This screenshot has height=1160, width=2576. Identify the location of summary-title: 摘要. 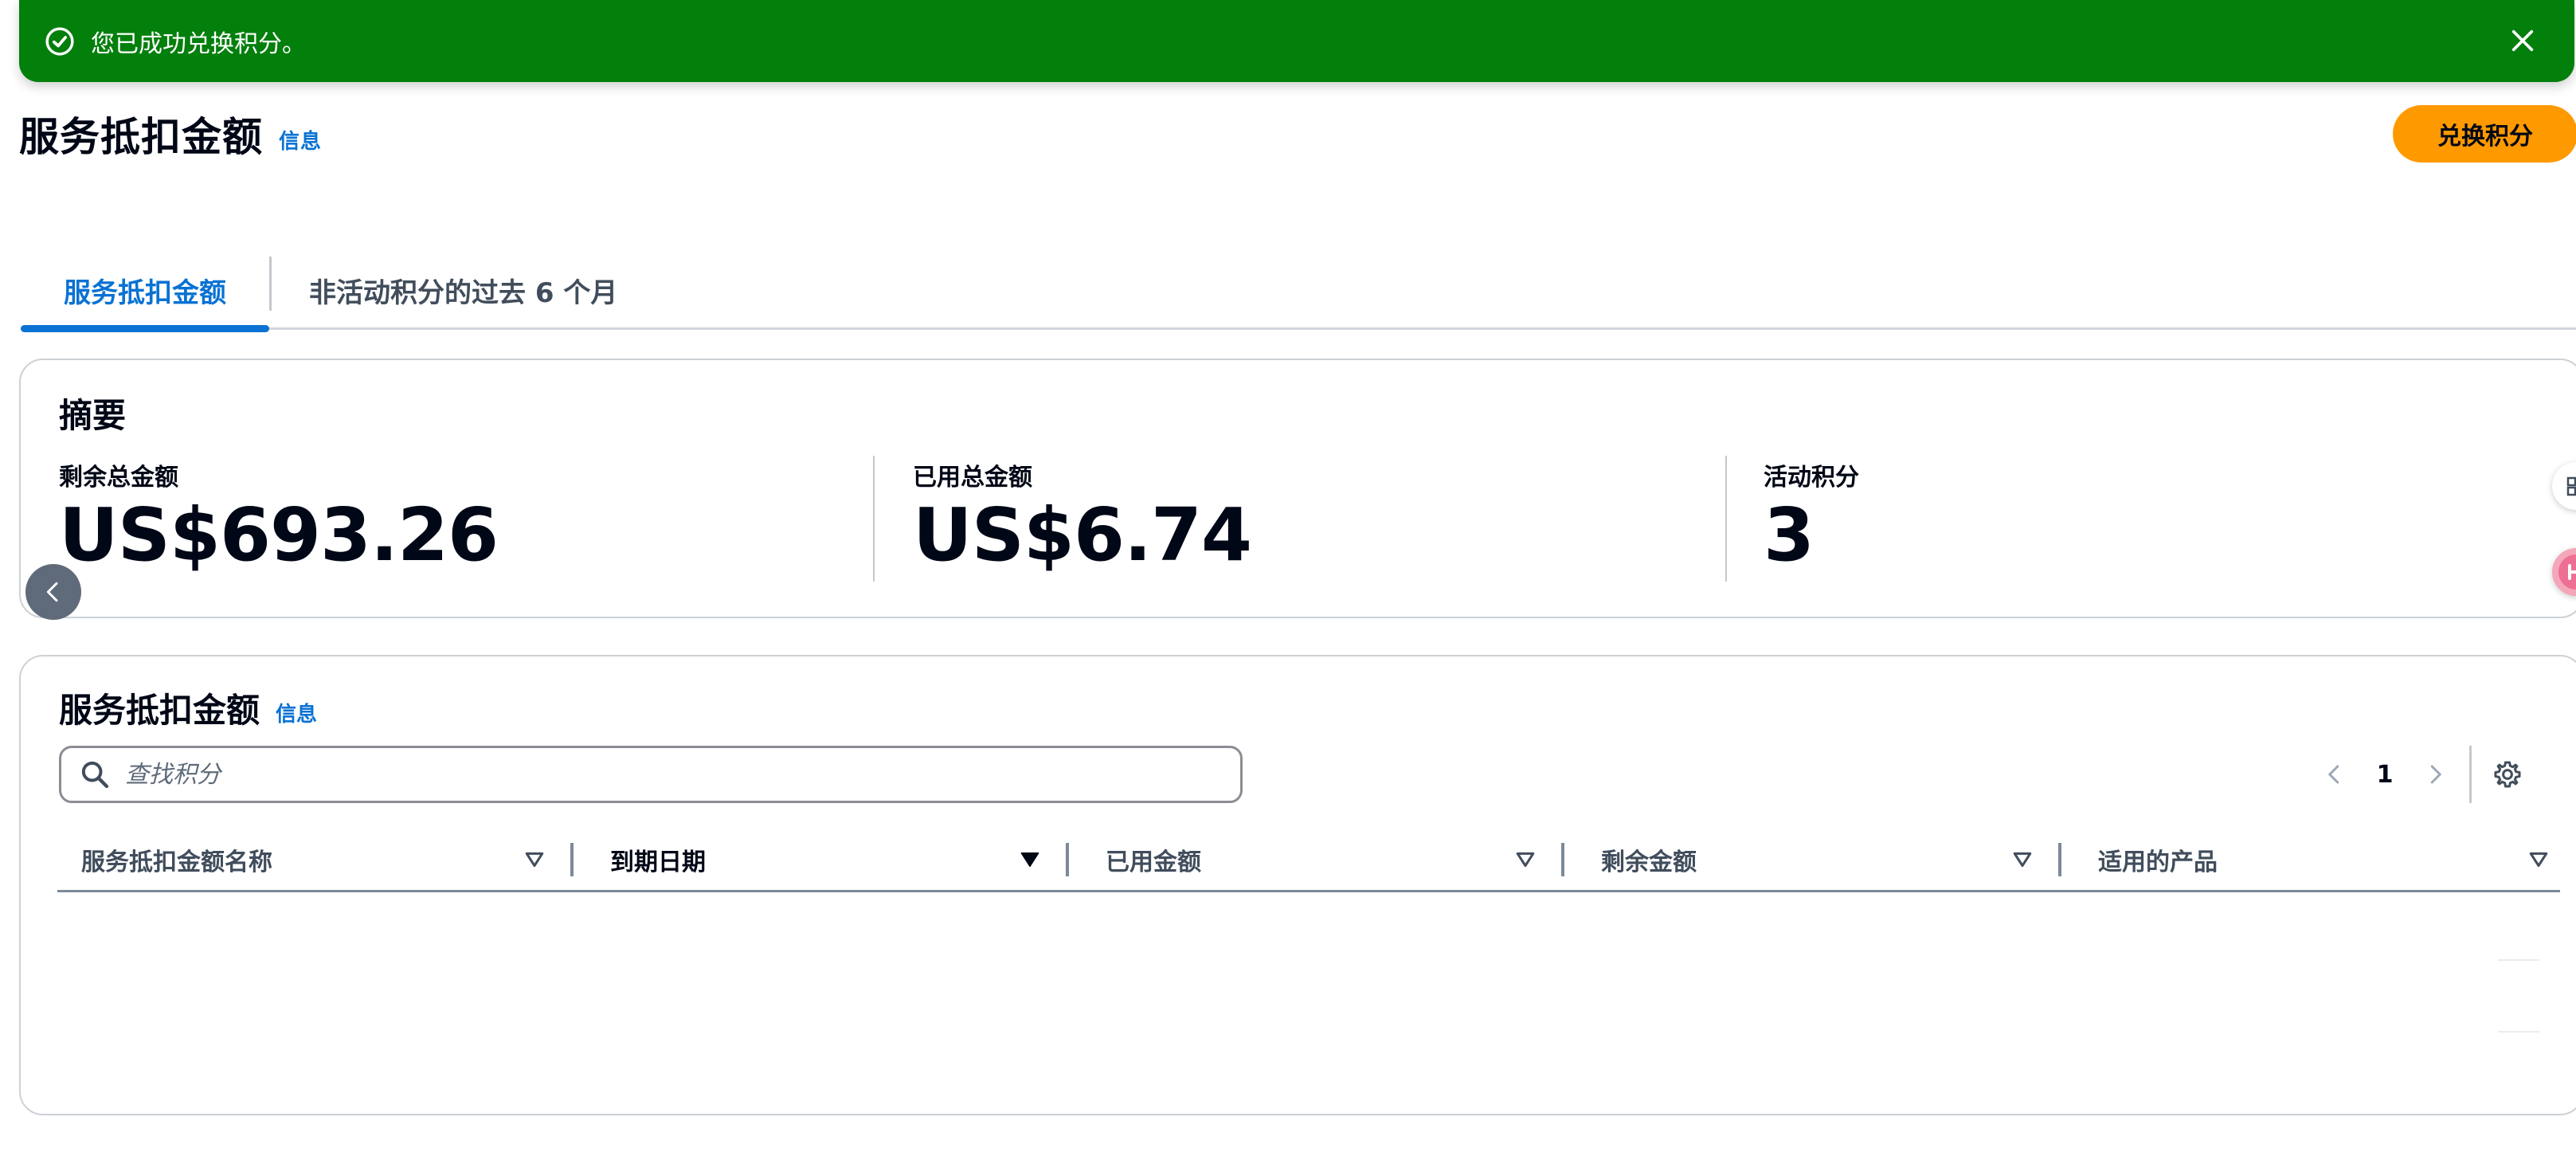
(93, 415).